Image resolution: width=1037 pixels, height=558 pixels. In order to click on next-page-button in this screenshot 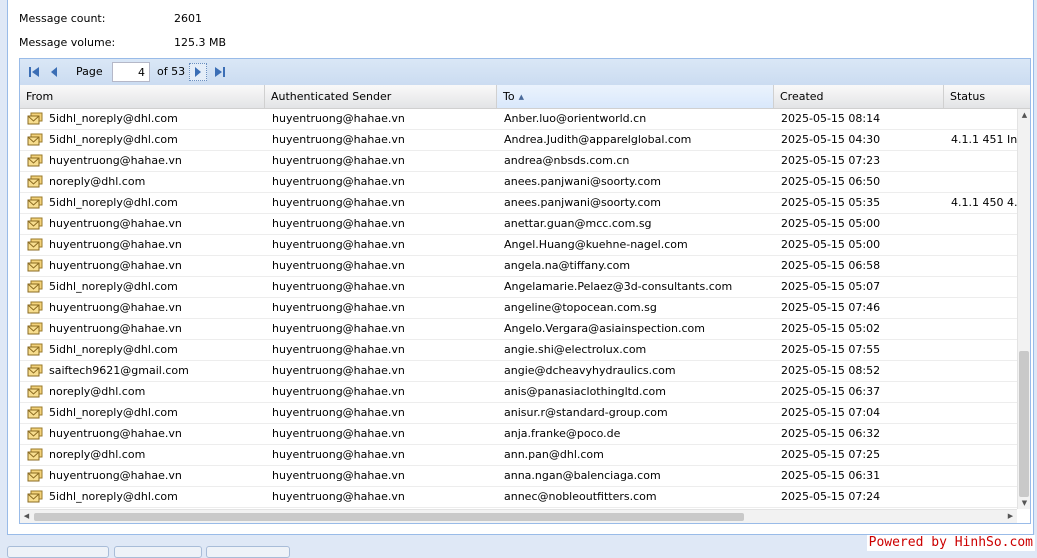, I will do `click(198, 72)`.